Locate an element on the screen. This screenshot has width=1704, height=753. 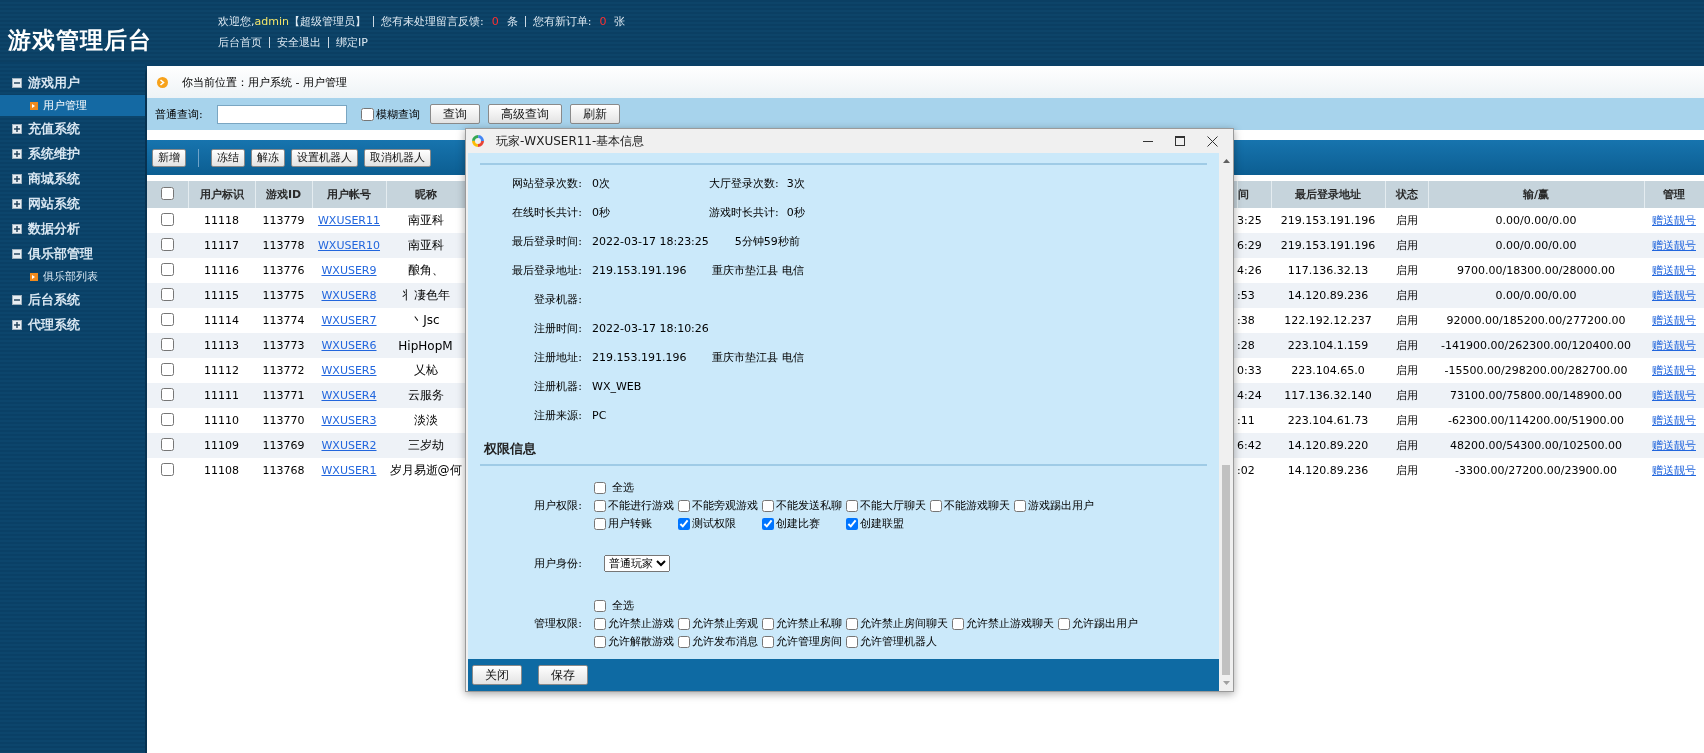
game-id-cell: 113770 is located at coordinates (283, 420).